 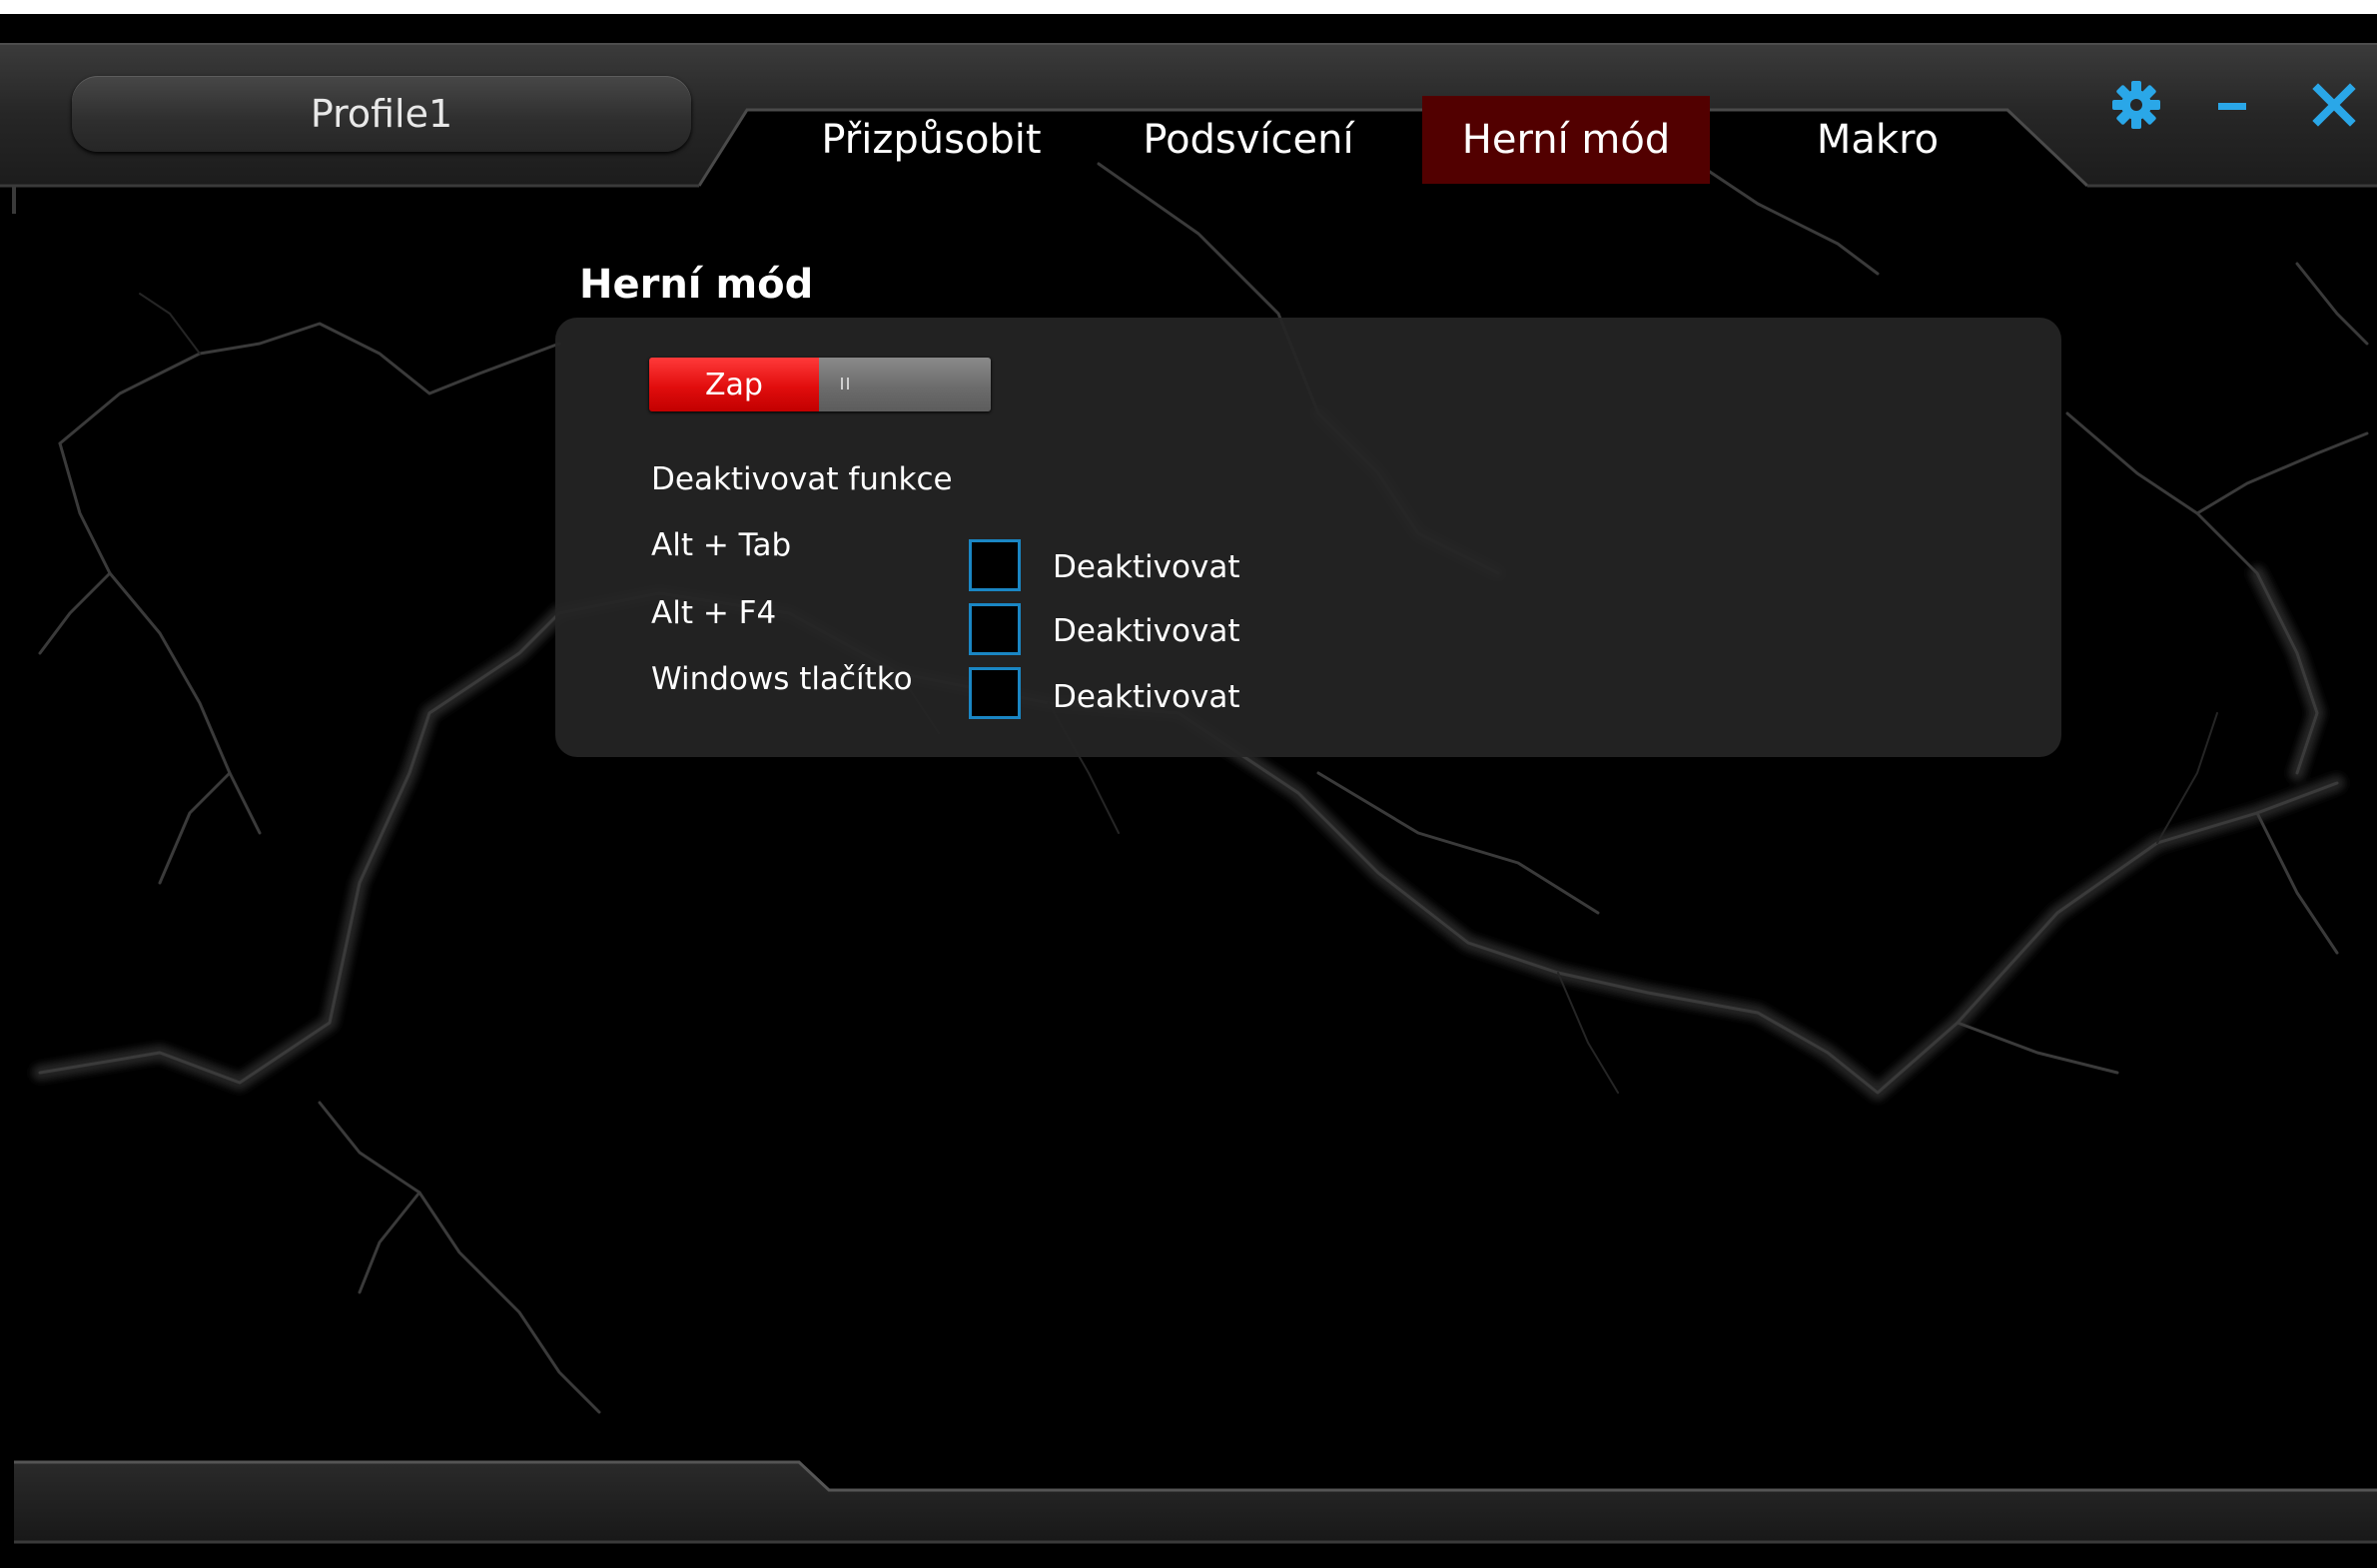 I want to click on game-mode-toggle: Zap, so click(x=820, y=384).